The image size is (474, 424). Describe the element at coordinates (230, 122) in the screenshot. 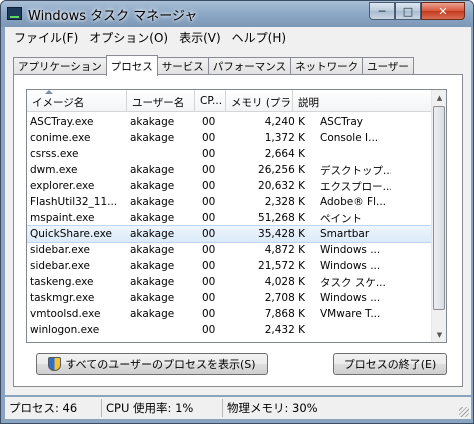

I see `process-row: ASCTray.exe akakage 00 4,240 K ASCTray` at that location.